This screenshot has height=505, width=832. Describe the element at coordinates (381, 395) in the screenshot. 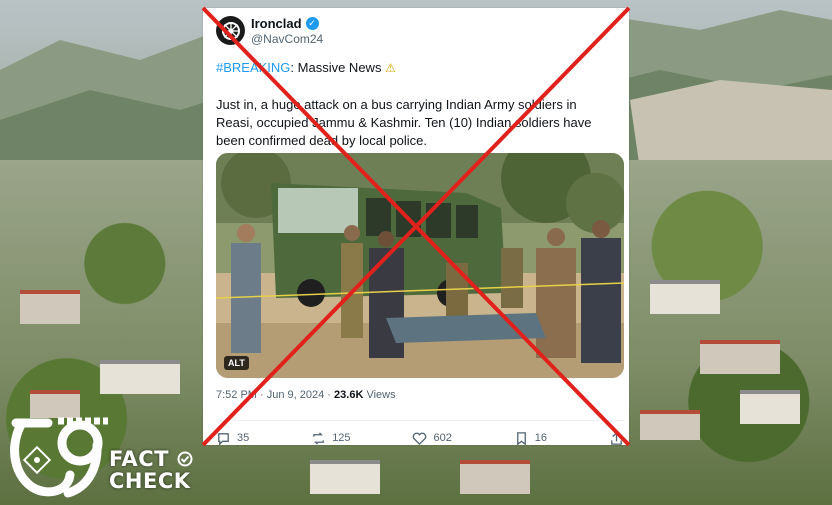

I see `views-label: Views` at that location.